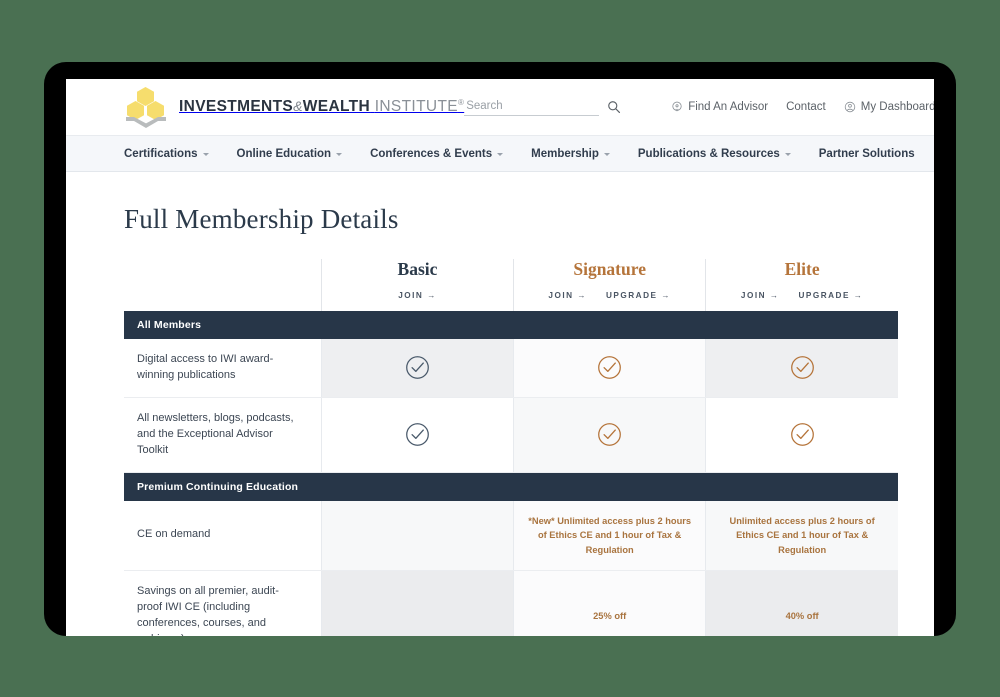  I want to click on nav-item-label: Conferences & Events, so click(431, 153).